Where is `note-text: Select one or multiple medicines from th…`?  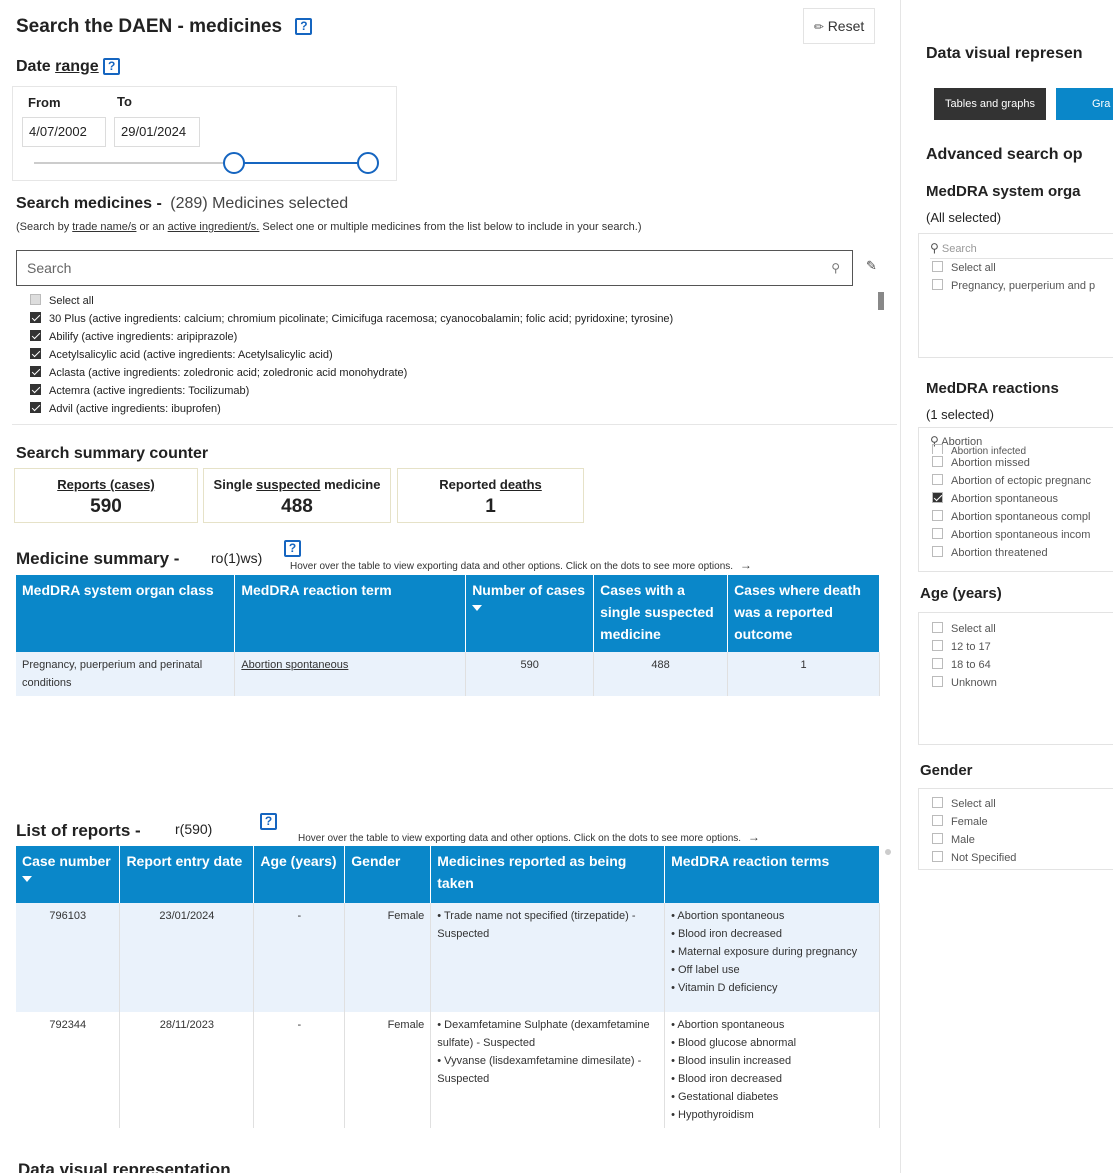 note-text: Select one or multiple medicines from th… is located at coordinates (450, 227).